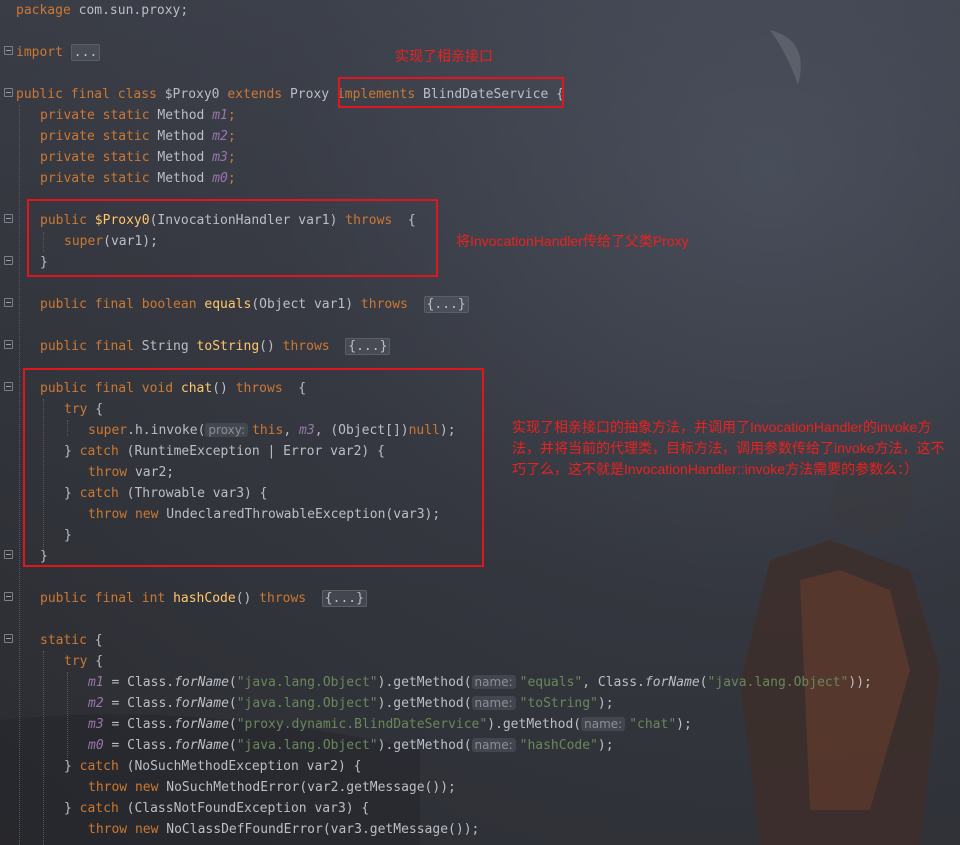  Describe the element at coordinates (271, 346) in the screenshot. I see `params: ()` at that location.